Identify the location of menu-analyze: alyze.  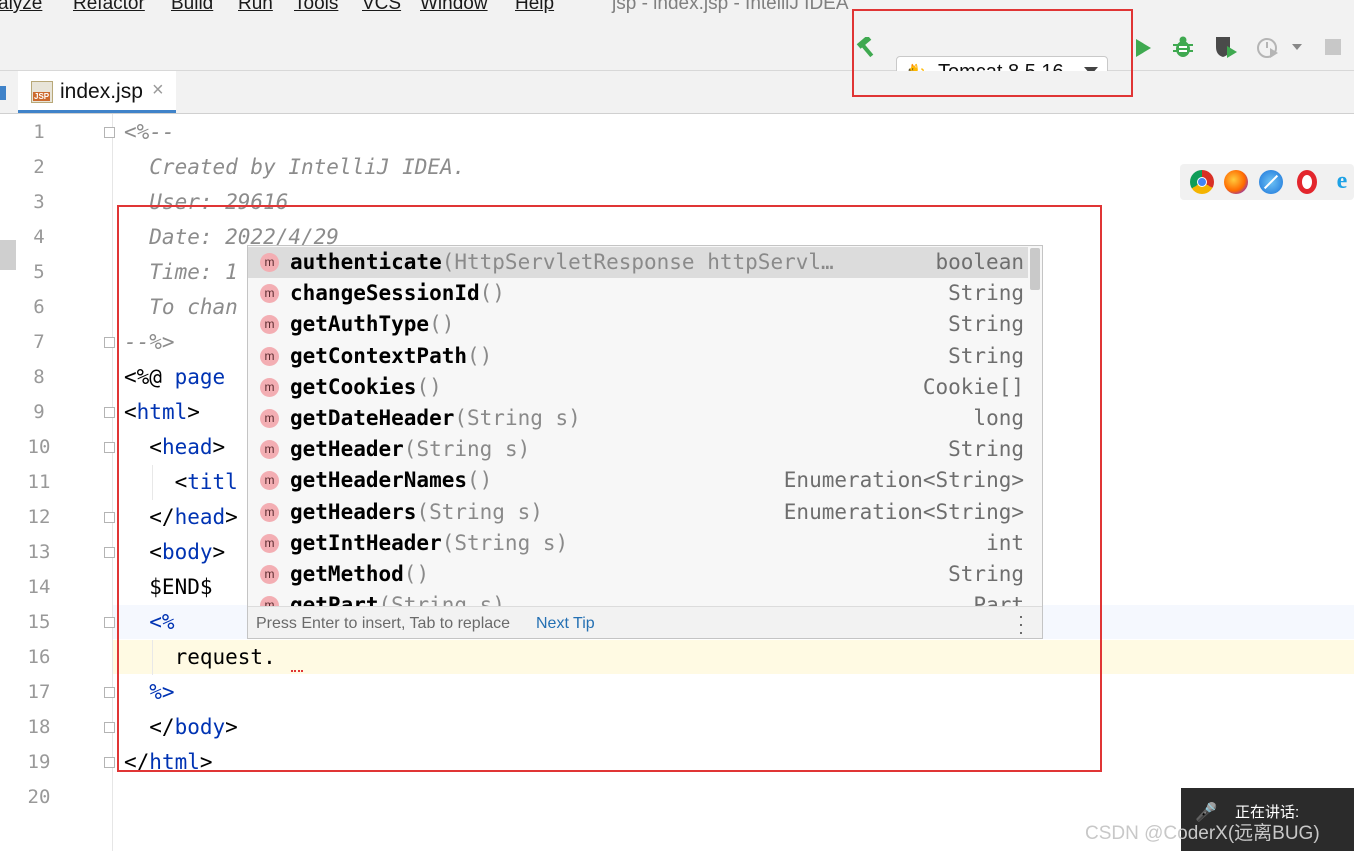
(21, 7).